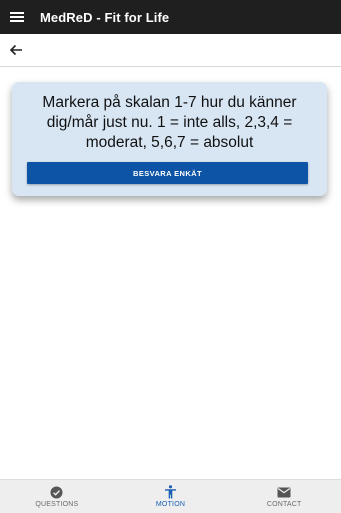 The width and height of the screenshot is (341, 513). What do you see at coordinates (105, 17) in the screenshot?
I see `app-title: MedReD - Fit for Life` at bounding box center [105, 17].